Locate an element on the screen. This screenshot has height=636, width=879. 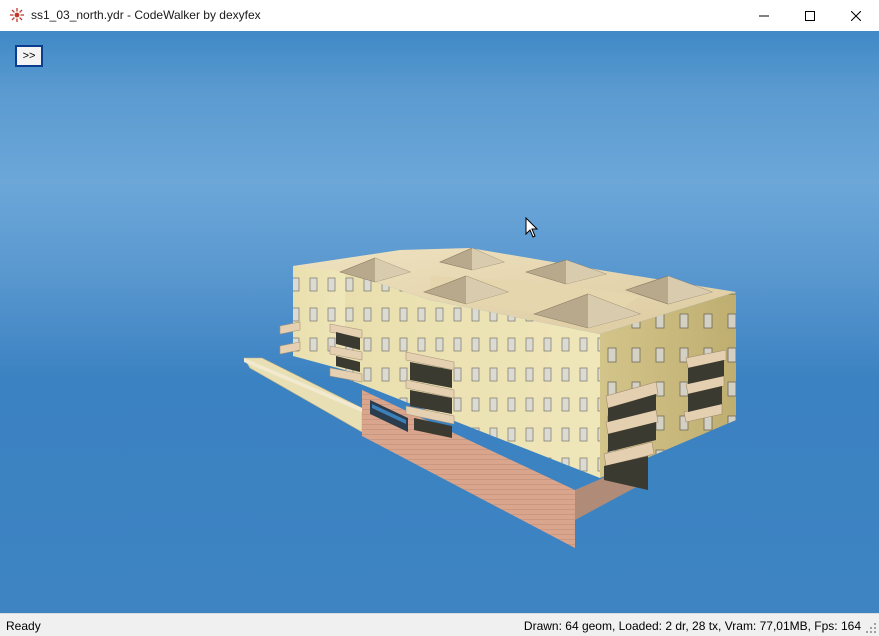
close-button is located at coordinates (856, 15).